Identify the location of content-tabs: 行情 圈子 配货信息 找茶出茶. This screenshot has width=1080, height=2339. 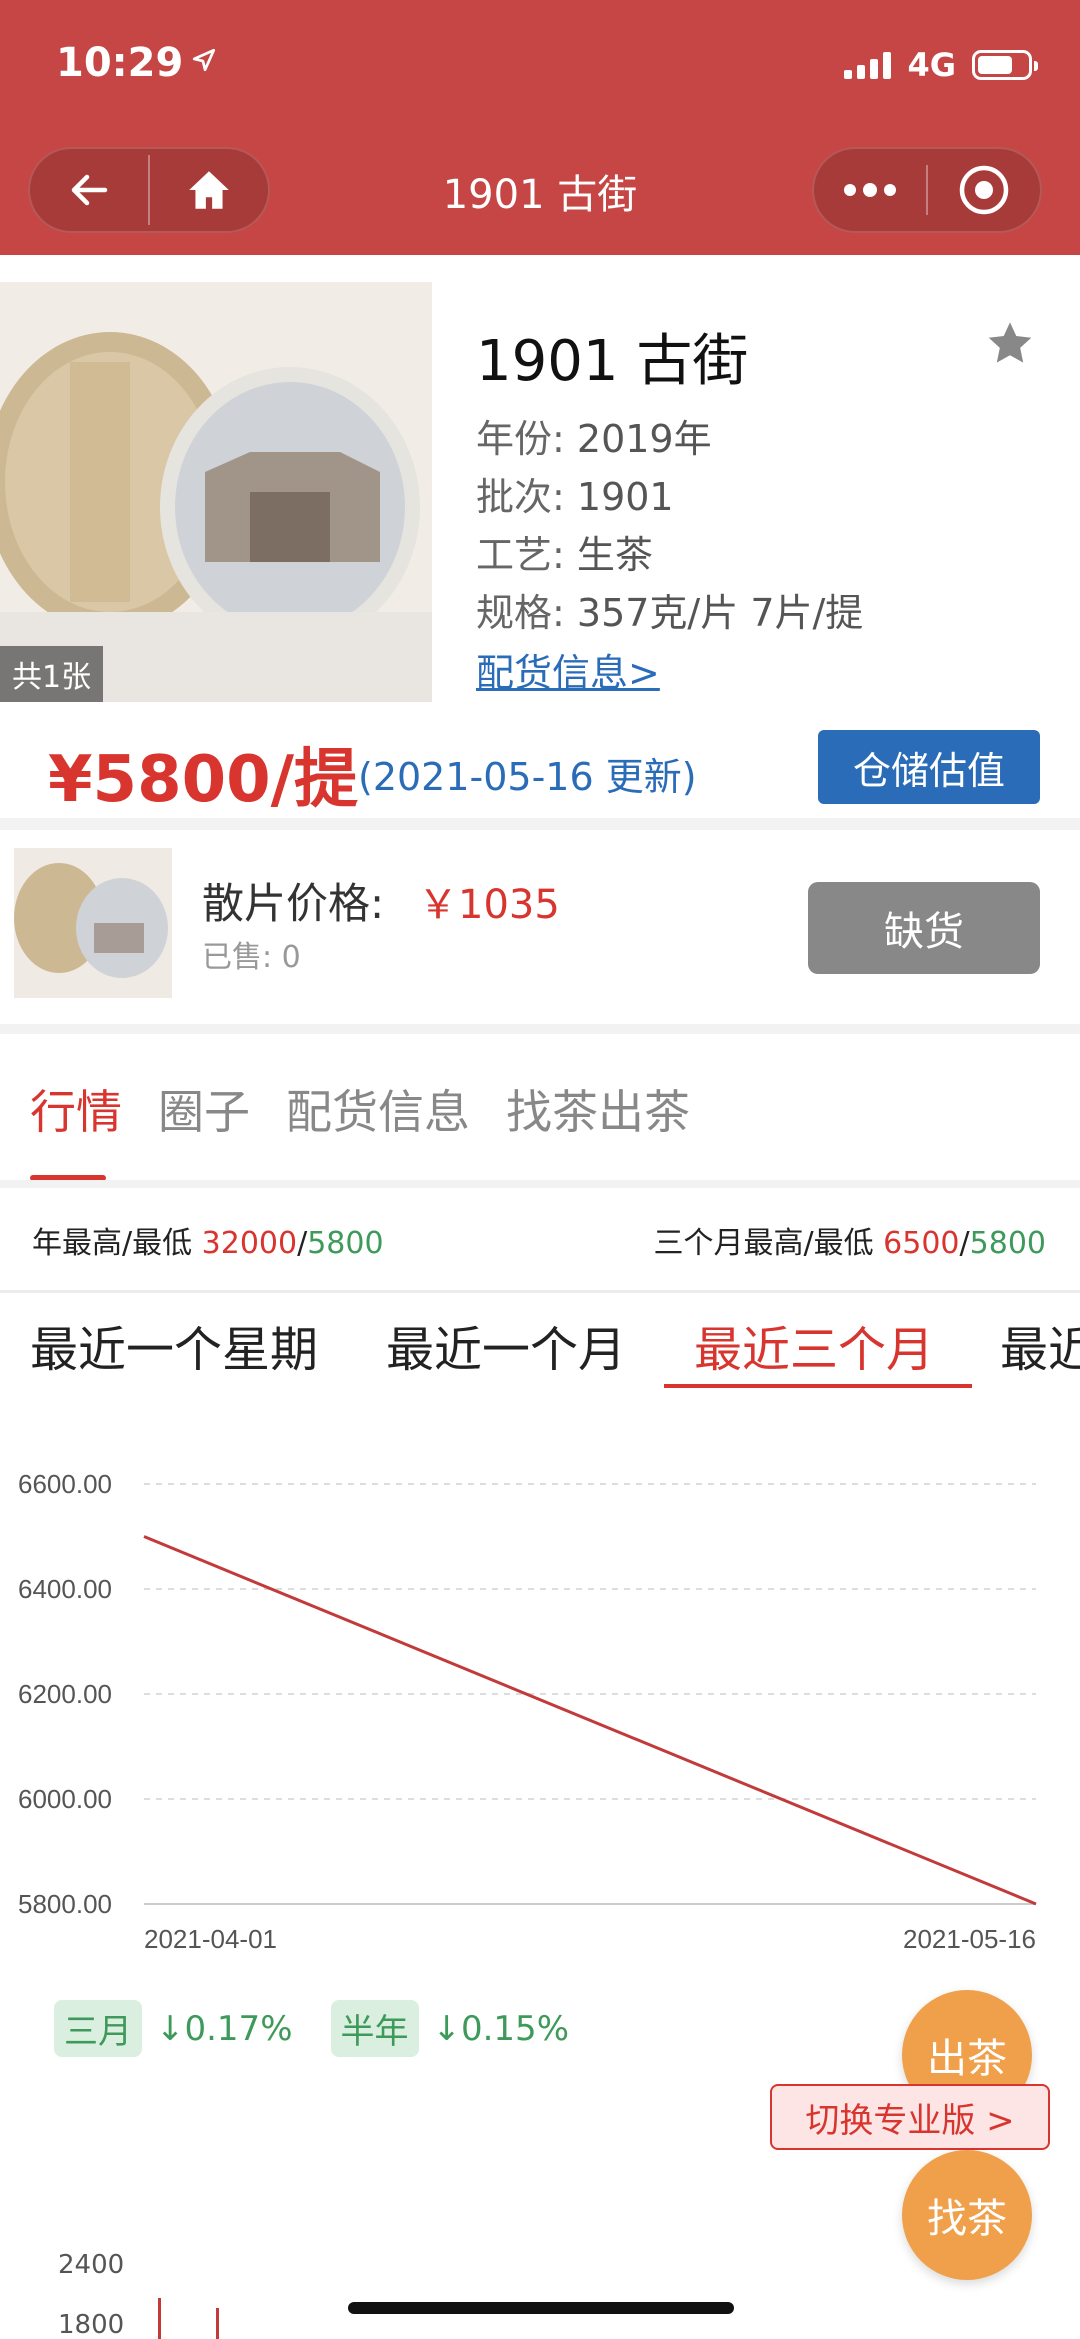
(360, 1109).